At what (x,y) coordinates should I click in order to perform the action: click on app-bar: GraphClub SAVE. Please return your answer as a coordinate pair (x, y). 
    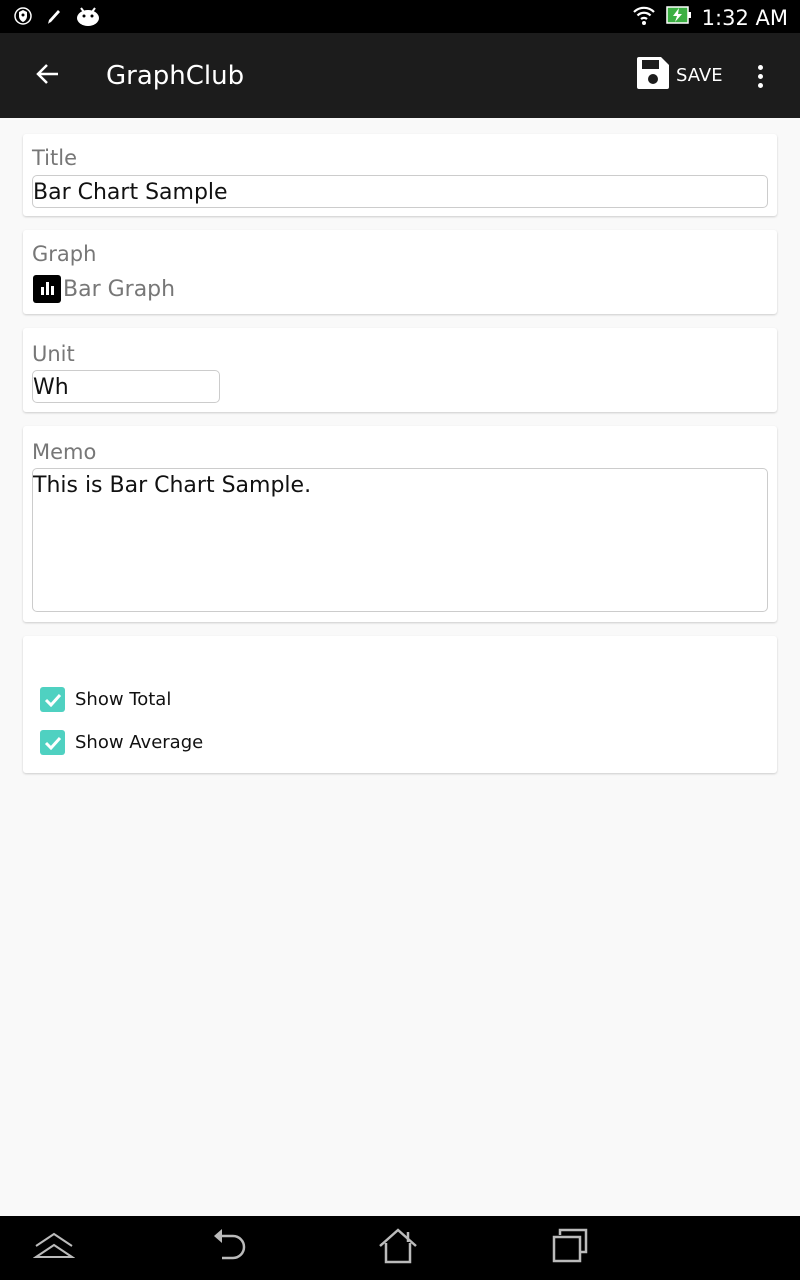
    Looking at the image, I should click on (400, 75).